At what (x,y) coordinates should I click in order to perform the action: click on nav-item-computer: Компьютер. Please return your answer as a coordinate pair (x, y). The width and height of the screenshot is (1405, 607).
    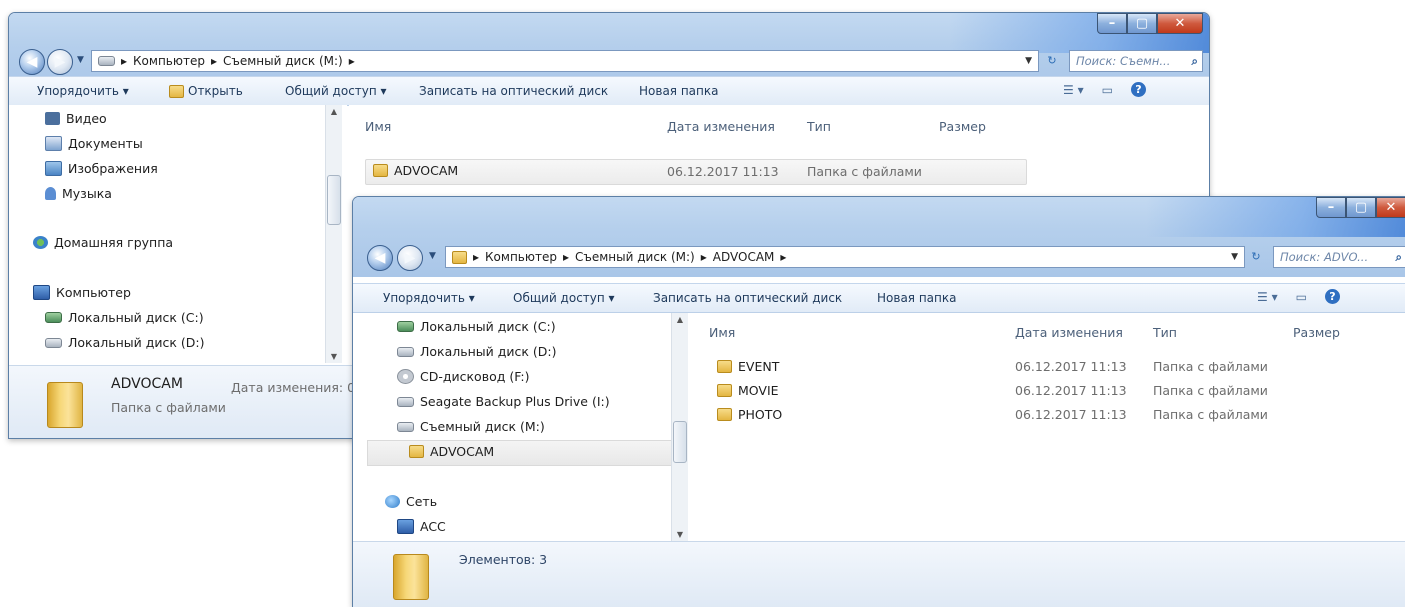
    Looking at the image, I should click on (82, 292).